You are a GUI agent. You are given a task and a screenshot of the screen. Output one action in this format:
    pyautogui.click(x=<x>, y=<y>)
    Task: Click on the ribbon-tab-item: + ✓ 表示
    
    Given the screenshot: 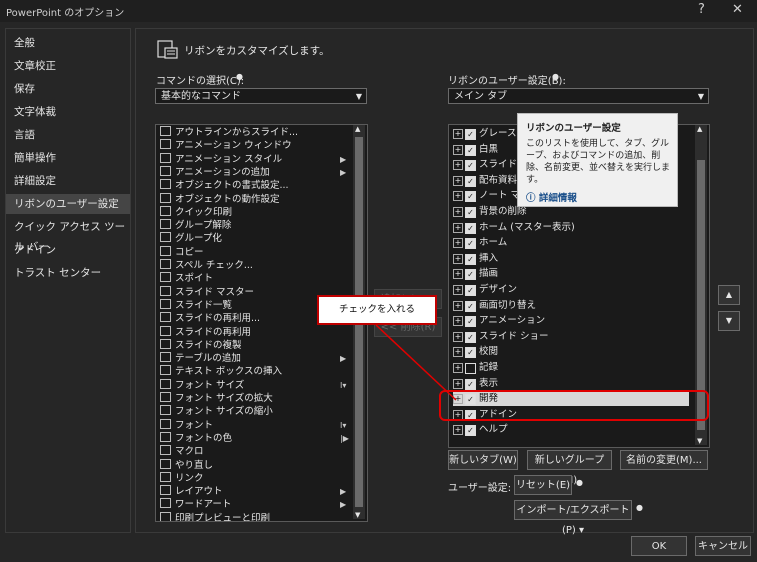 What is the action you would take?
    pyautogui.click(x=573, y=383)
    